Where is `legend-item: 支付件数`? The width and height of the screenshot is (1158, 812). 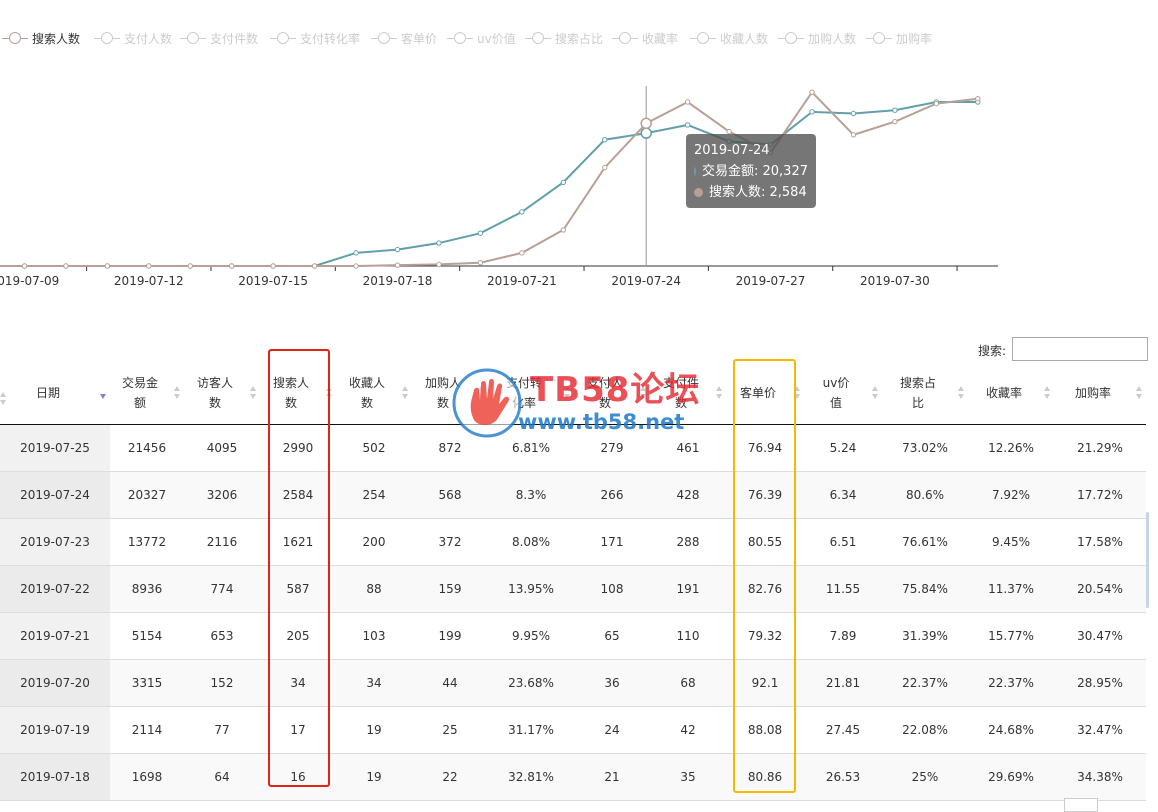
legend-item: 支付件数 is located at coordinates (219, 38).